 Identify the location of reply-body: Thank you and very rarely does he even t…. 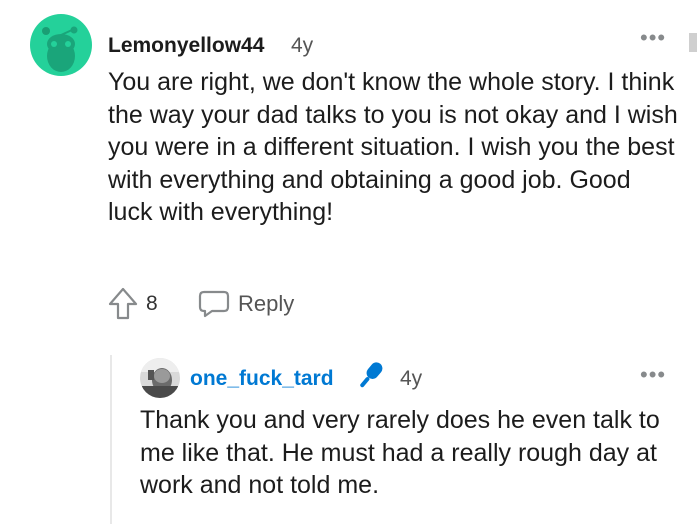
(400, 452).